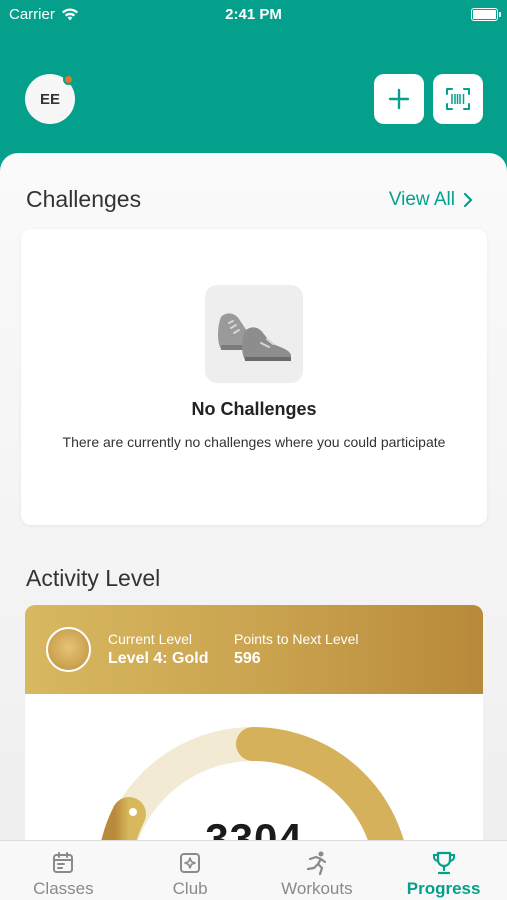  I want to click on current-level: Current Level Level 4: Gold, so click(158, 649).